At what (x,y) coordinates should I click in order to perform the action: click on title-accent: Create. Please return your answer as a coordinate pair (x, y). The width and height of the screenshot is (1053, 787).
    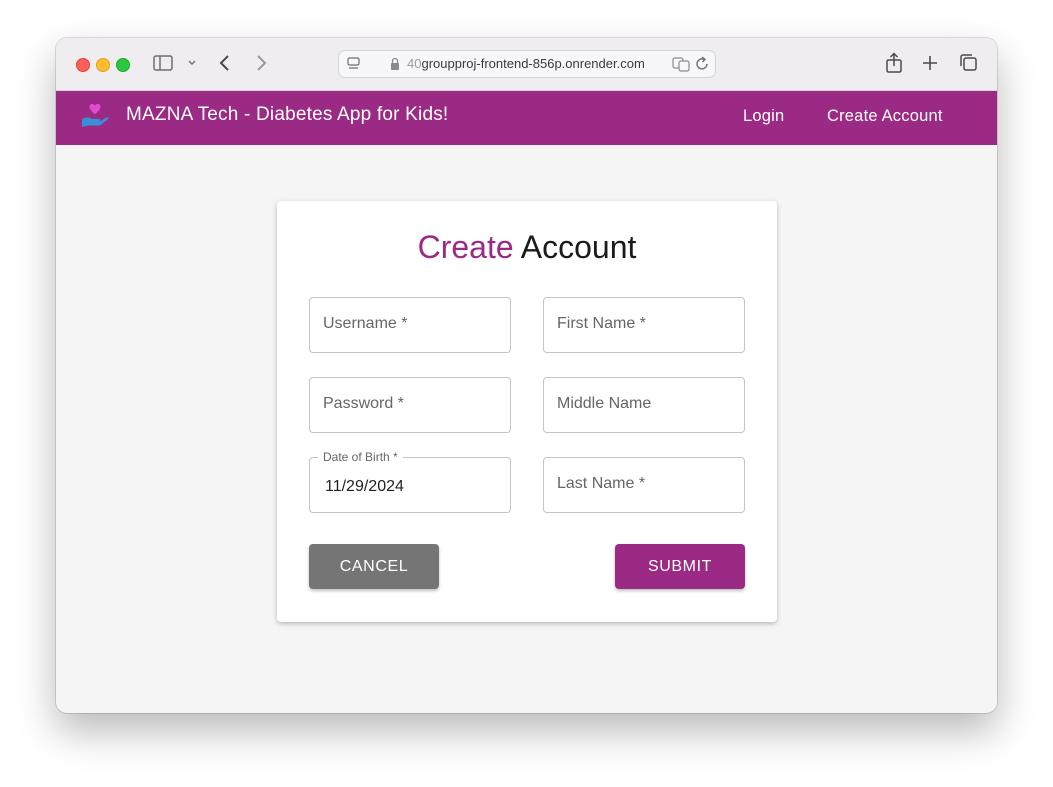
    Looking at the image, I should click on (465, 247).